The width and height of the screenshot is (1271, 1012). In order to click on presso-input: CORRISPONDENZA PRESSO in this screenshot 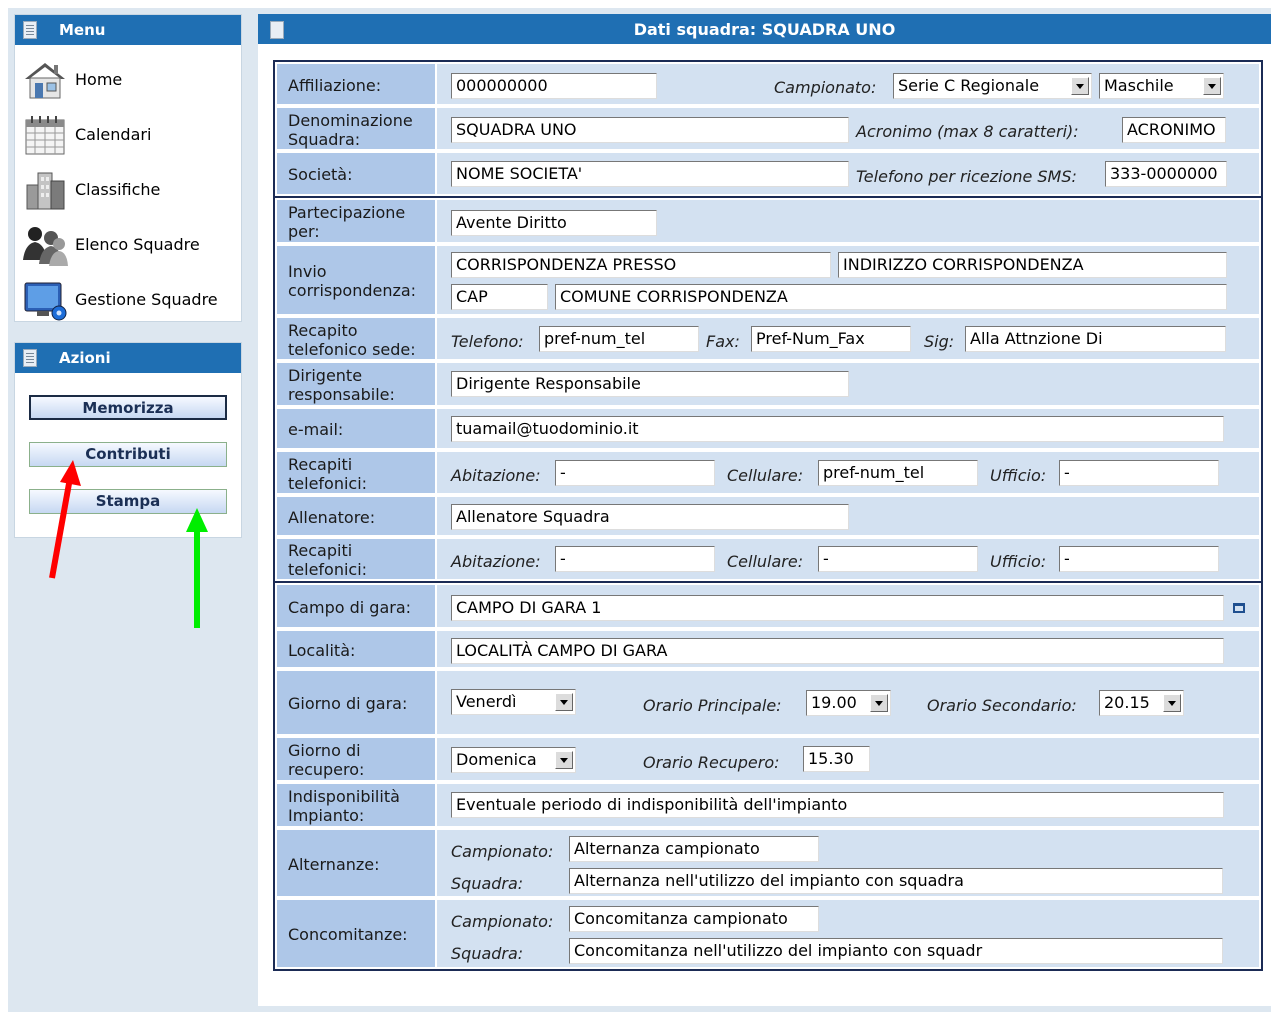, I will do `click(641, 265)`.